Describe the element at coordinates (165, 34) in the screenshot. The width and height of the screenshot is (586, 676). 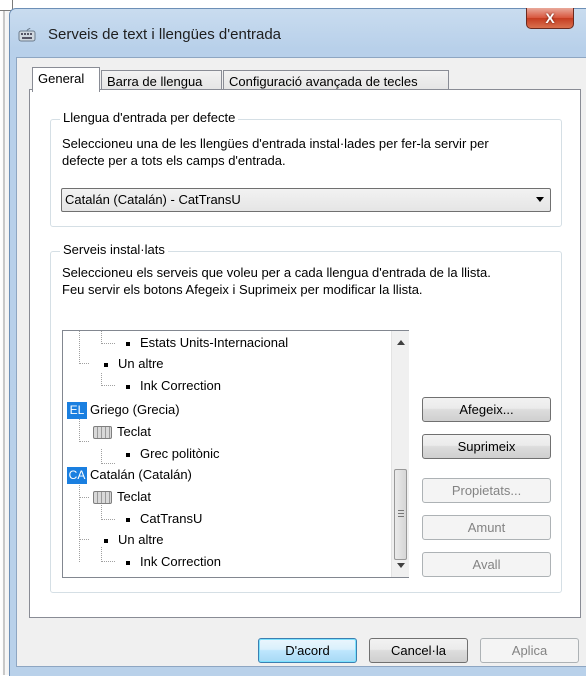
I see `window-title: Serveis de text i llengües d'entrada` at that location.